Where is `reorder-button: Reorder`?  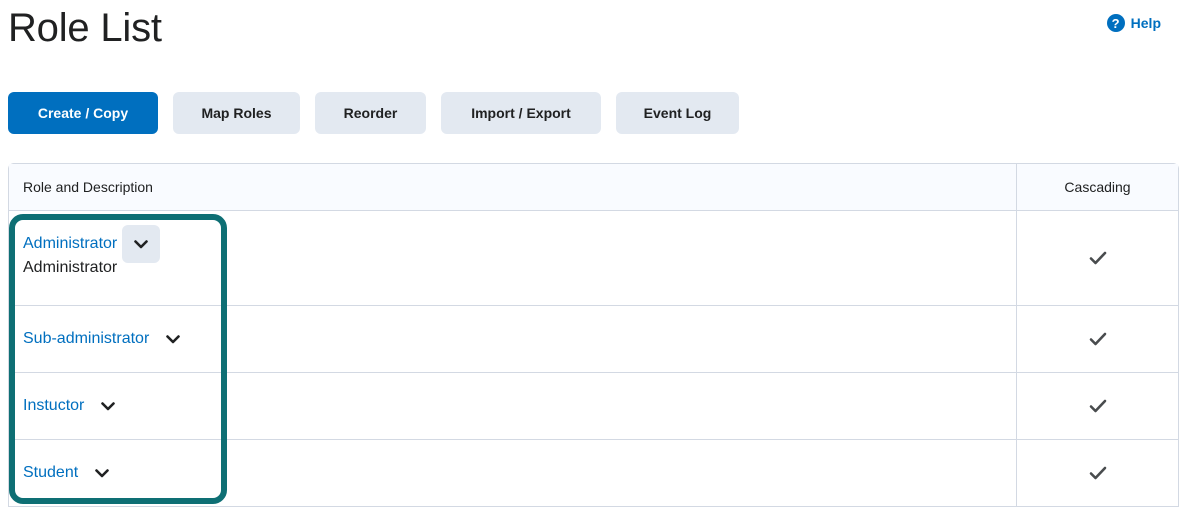 reorder-button: Reorder is located at coordinates (370, 113).